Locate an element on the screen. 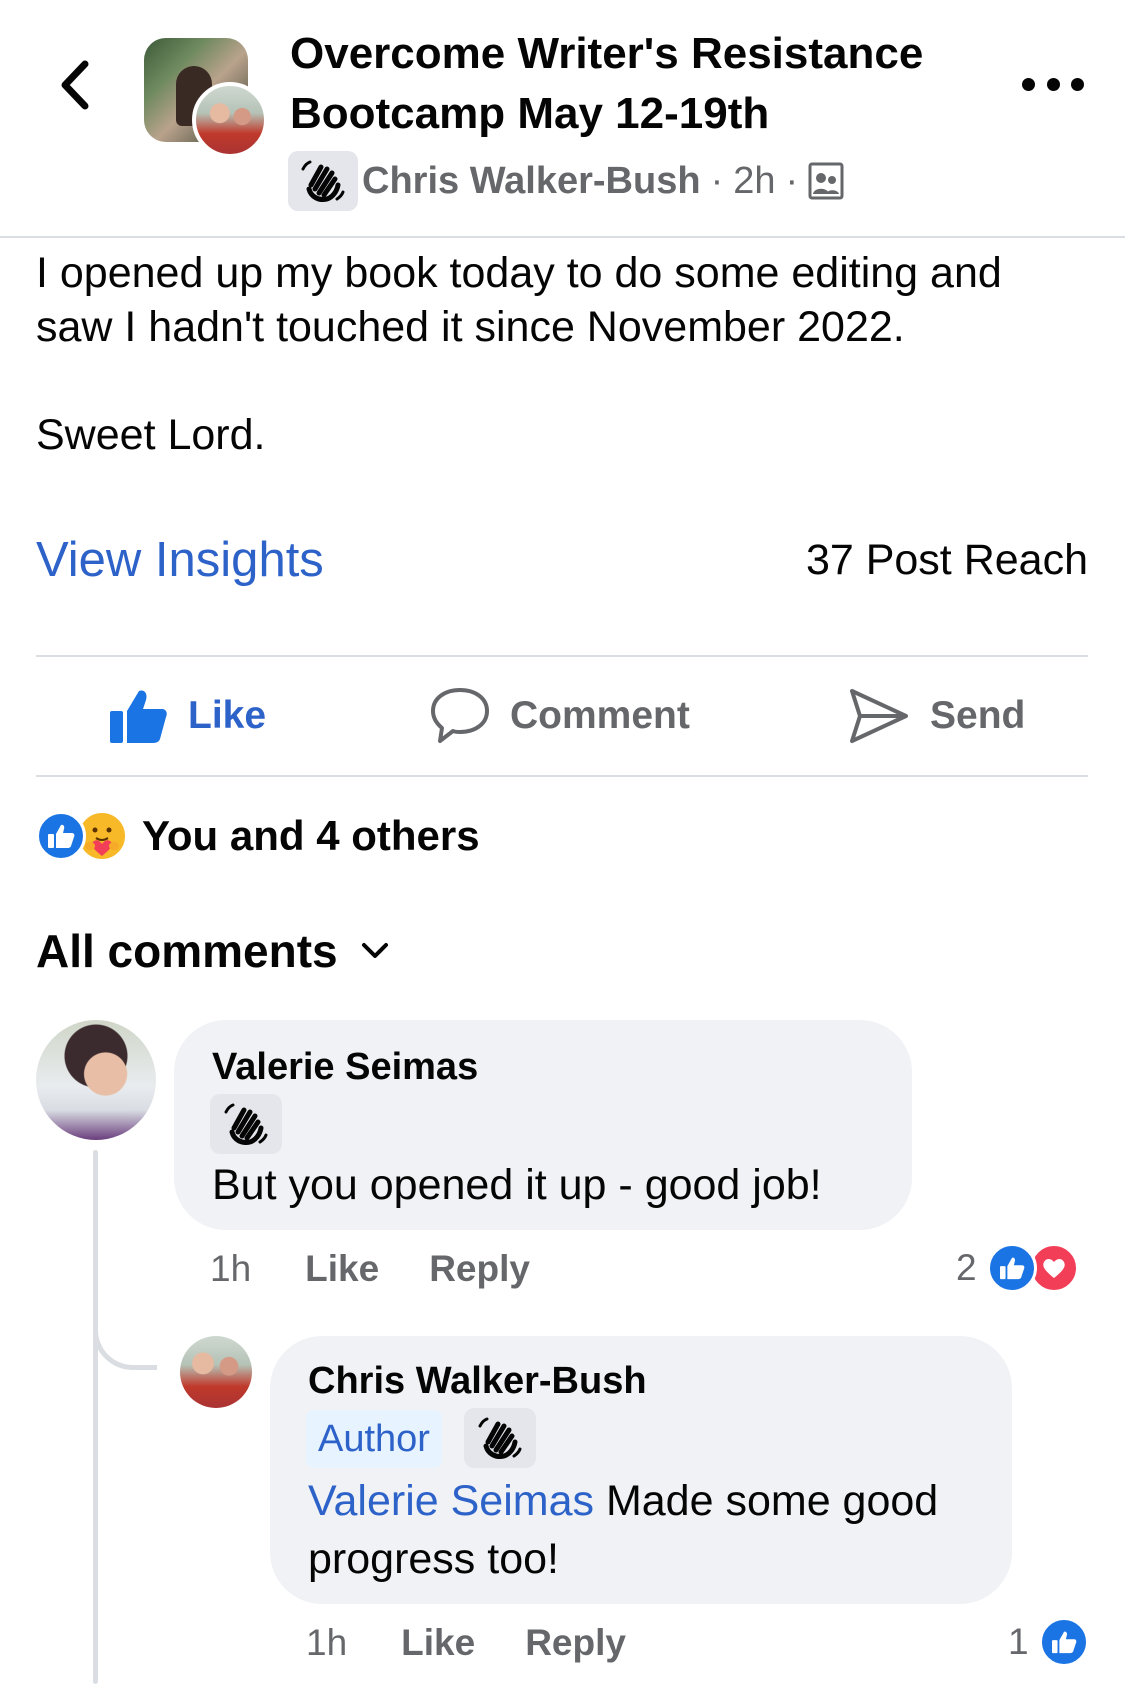 Image resolution: width=1125 pixels, height=1684 pixels. author-avatar is located at coordinates (230, 120).